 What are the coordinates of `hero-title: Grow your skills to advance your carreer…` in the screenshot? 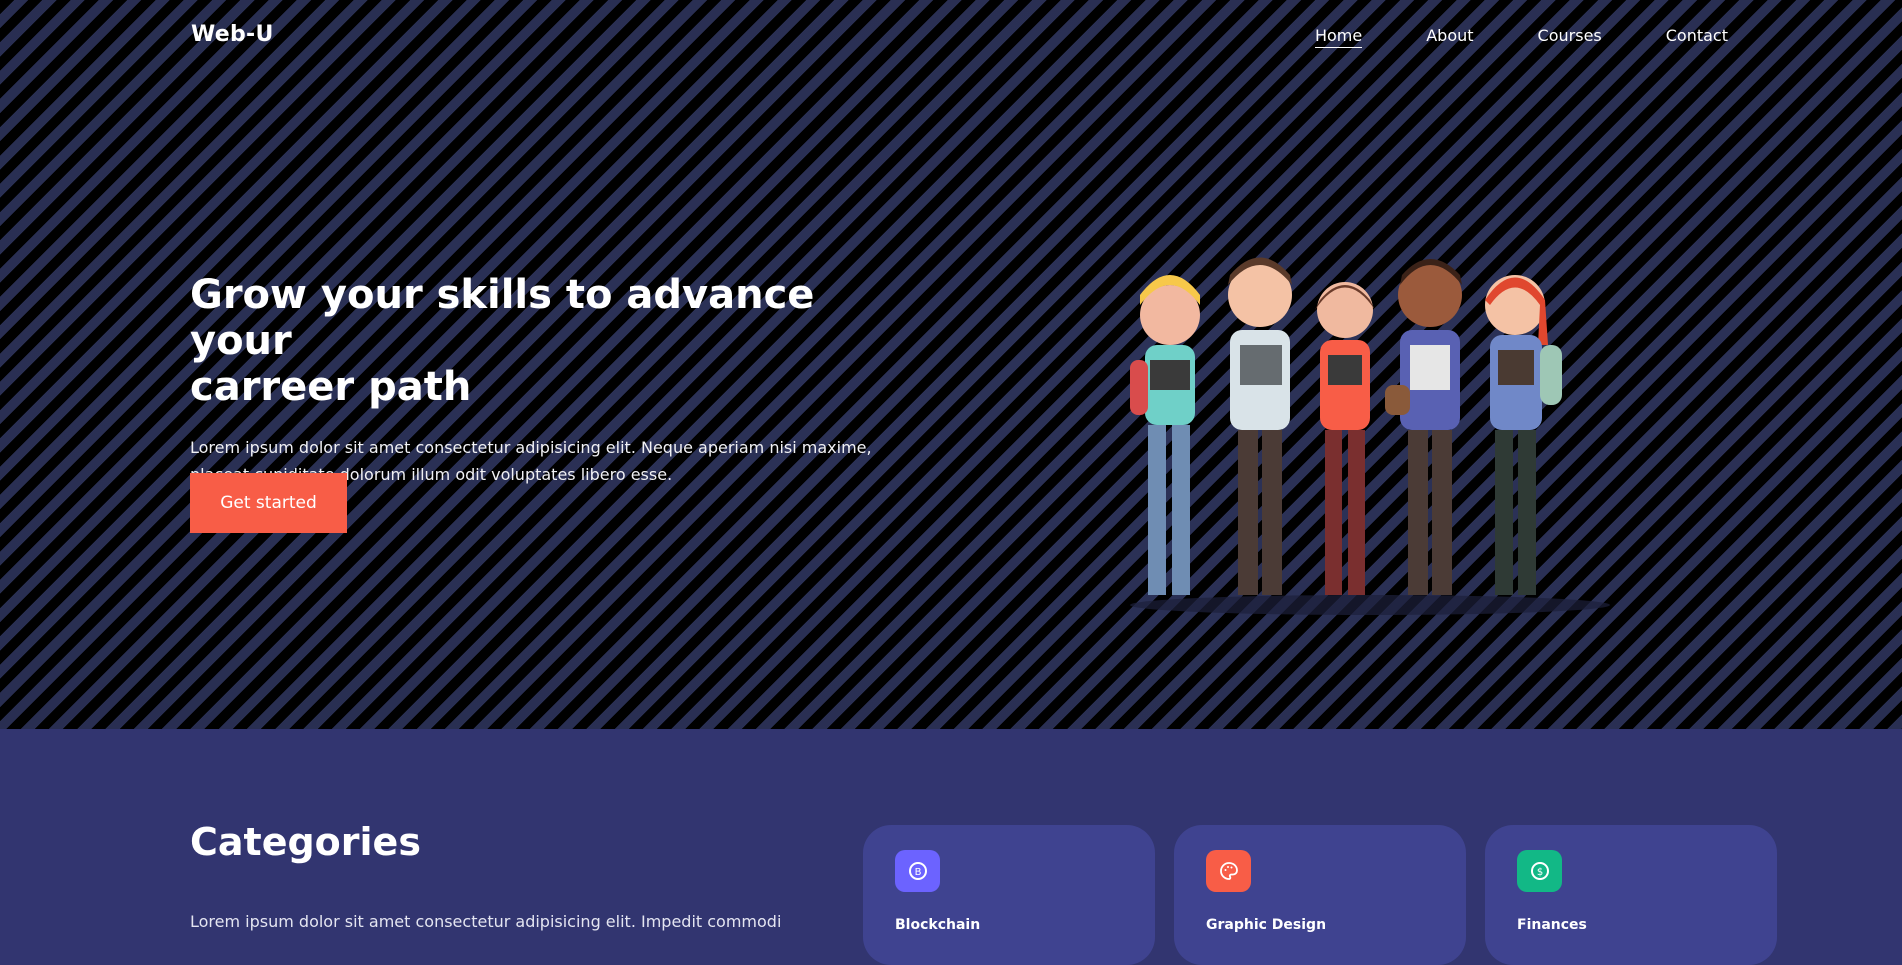 It's located at (550, 341).